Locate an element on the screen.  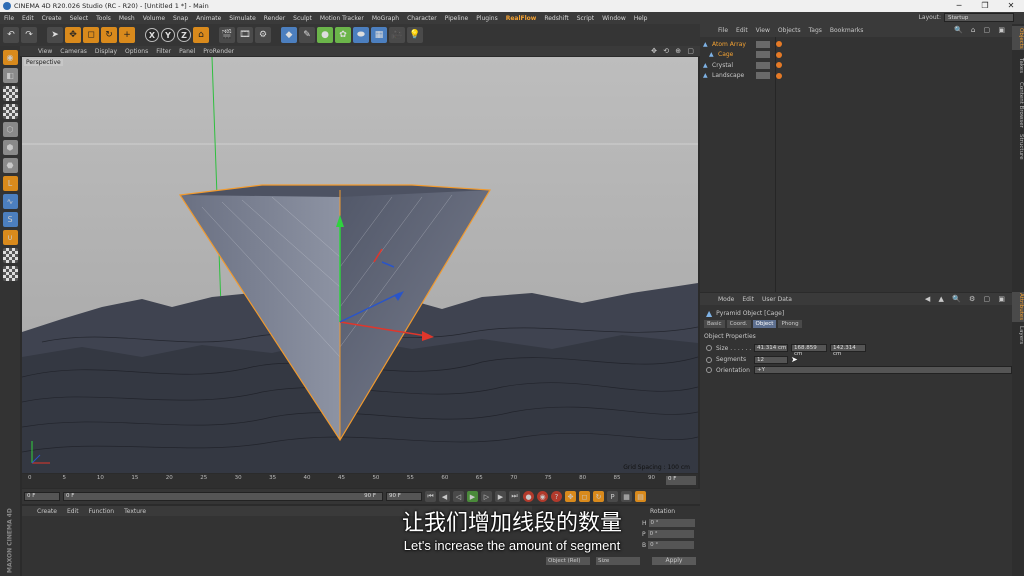
viewport-menu-display: Display is located at coordinates (106, 51).